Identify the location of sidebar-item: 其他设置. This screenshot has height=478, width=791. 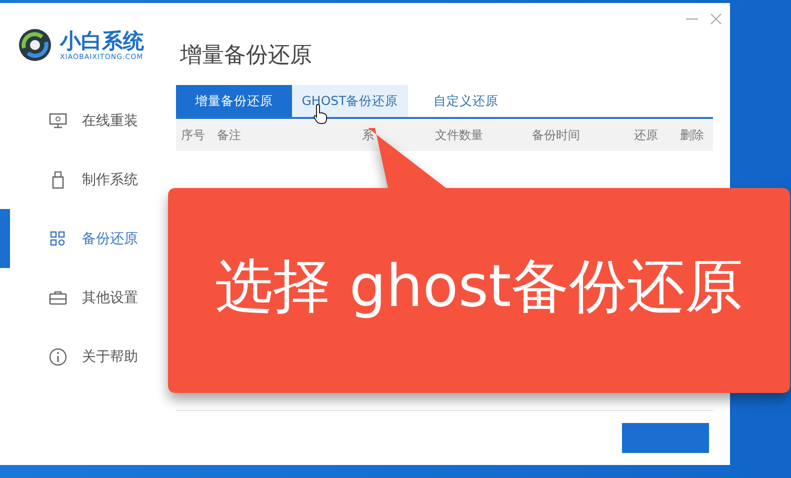
(80, 297).